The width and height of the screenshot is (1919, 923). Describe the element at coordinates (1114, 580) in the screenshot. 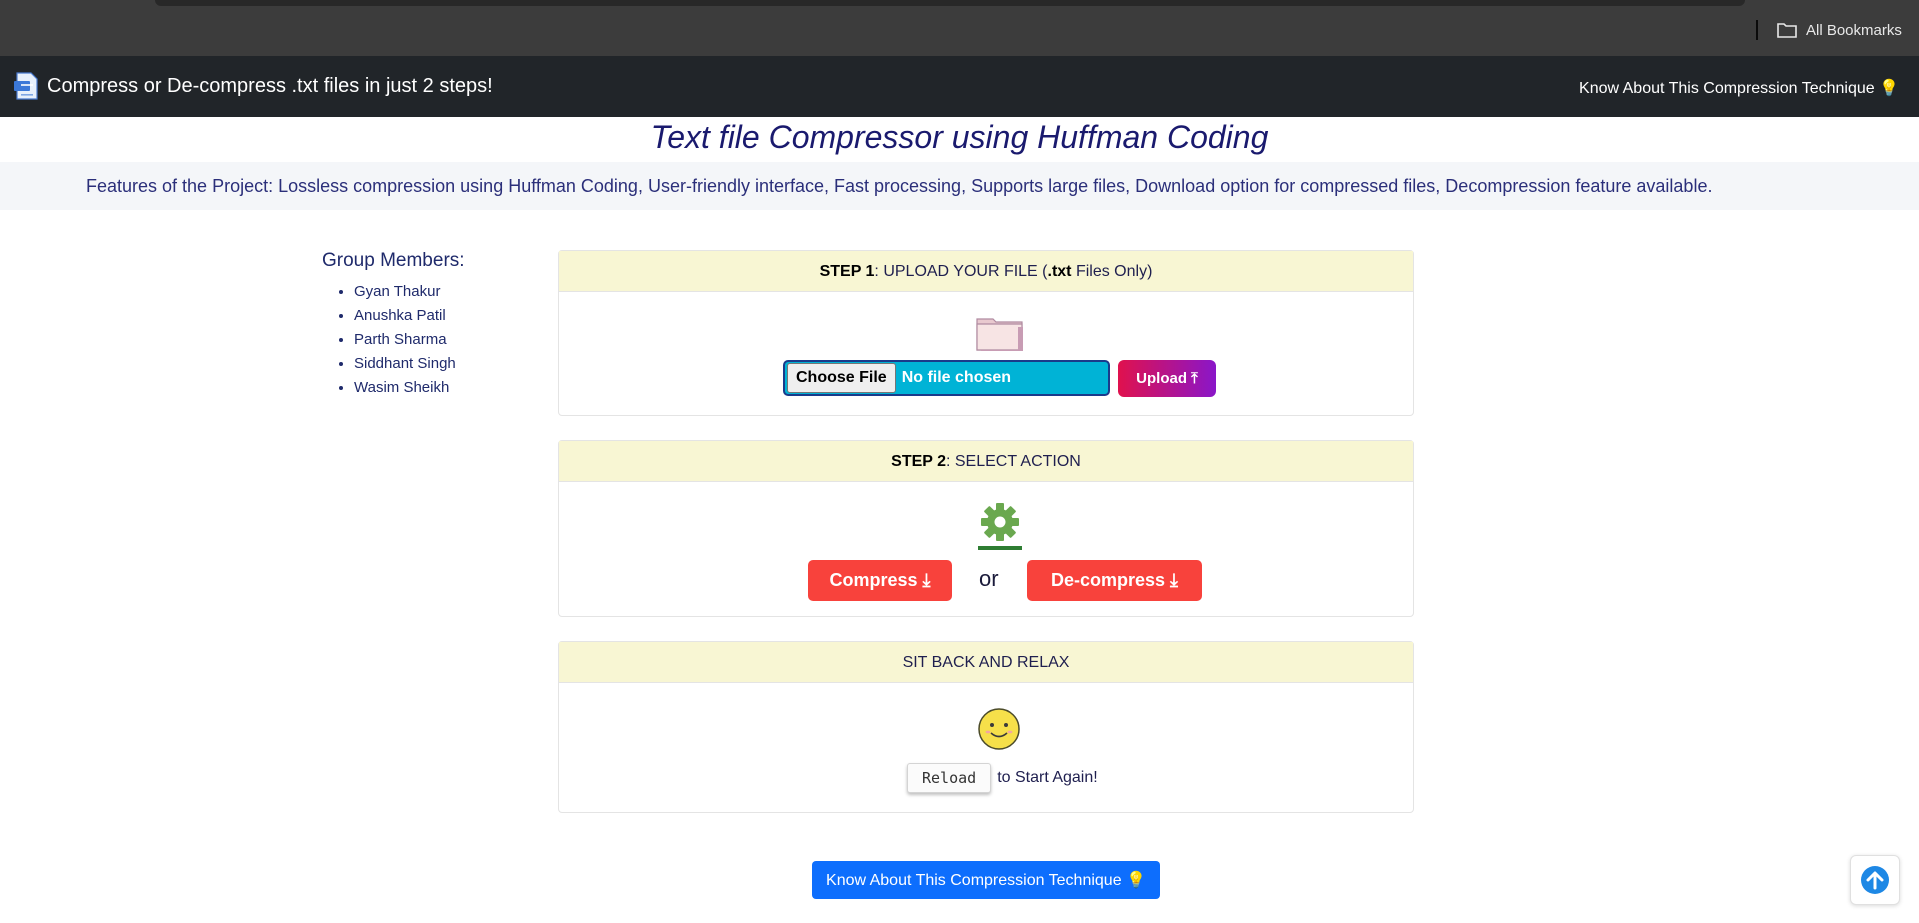

I see `decompress-button: De-compress ⤓` at that location.